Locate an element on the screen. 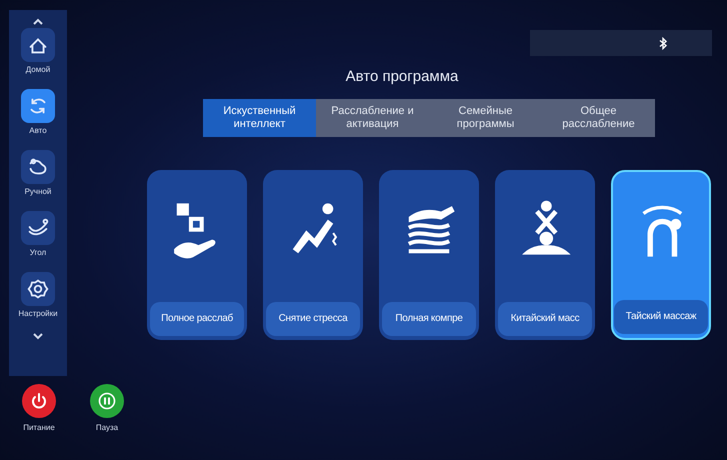  bluetooth-icon is located at coordinates (663, 43).